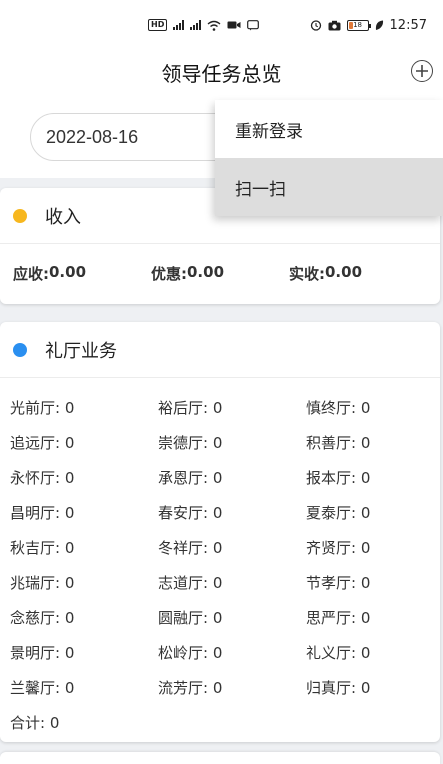 The image size is (443, 764). What do you see at coordinates (338, 478) in the screenshot?
I see `hall-item: 报本厅: 0` at bounding box center [338, 478].